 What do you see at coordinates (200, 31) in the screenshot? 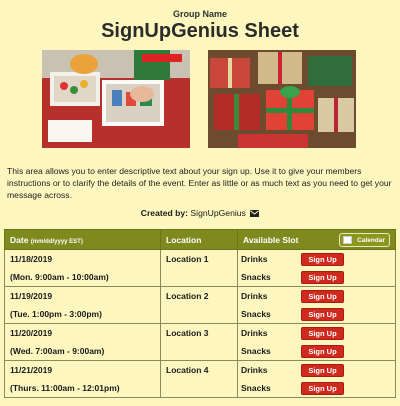
I see `sheet-title: SignUpGenius Sheet` at bounding box center [200, 31].